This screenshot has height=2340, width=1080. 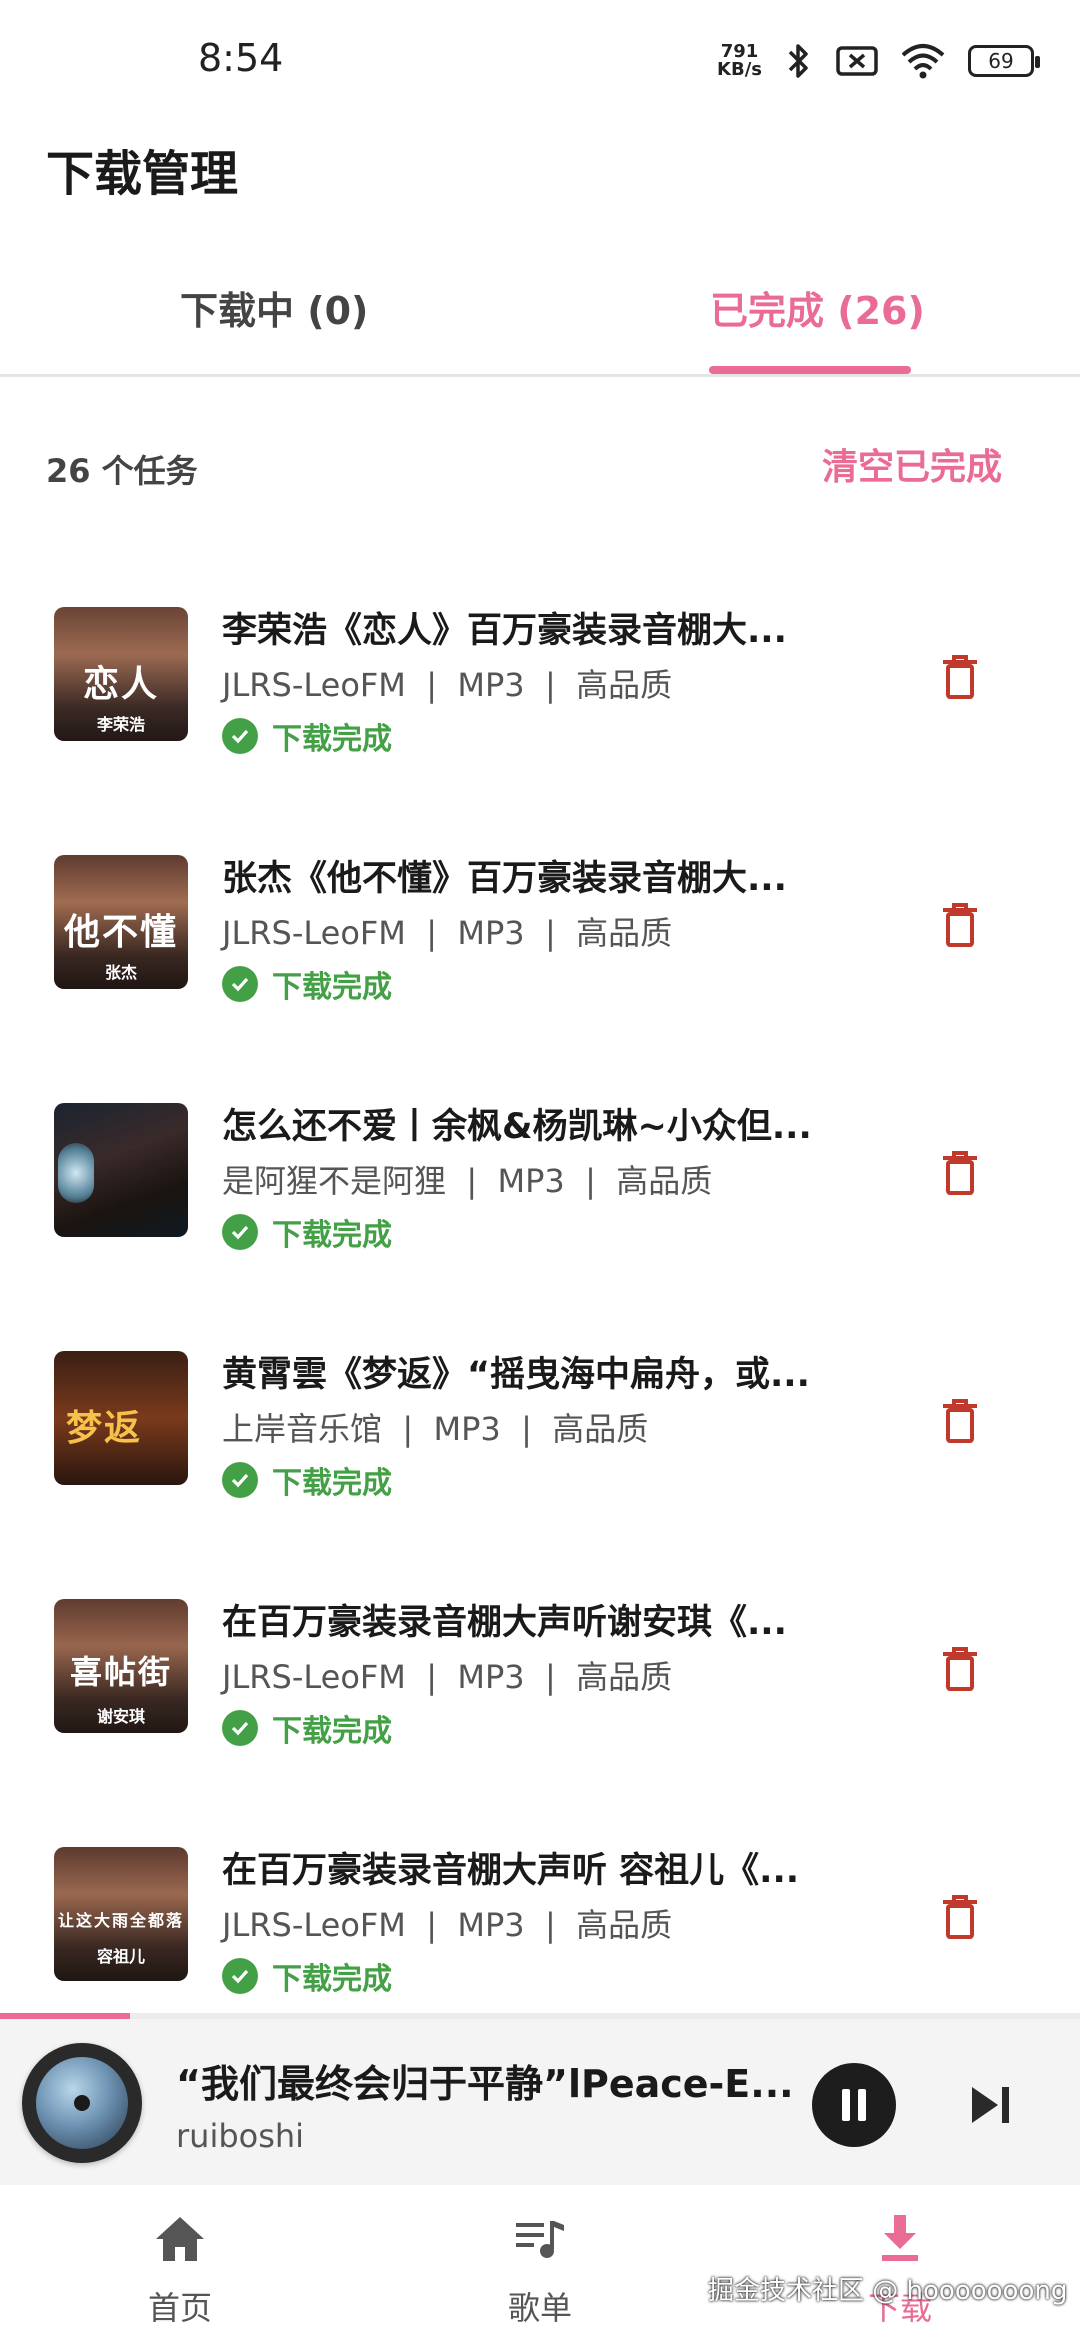 I want to click on home-icon, so click(x=180, y=2239).